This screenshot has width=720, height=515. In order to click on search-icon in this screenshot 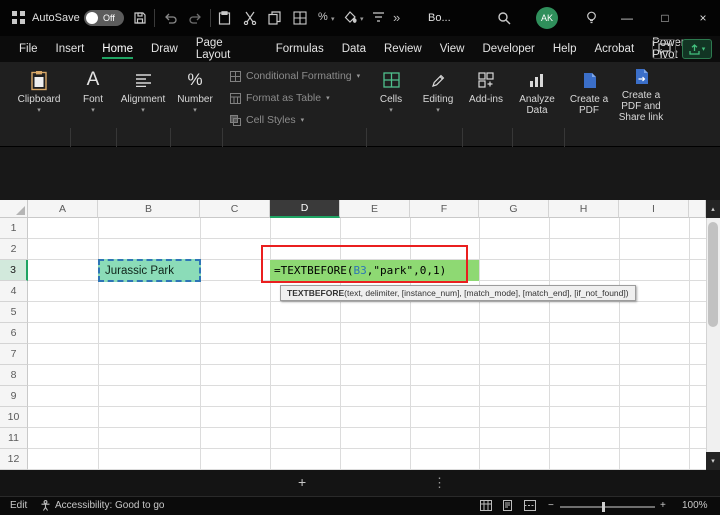, I will do `click(504, 18)`.